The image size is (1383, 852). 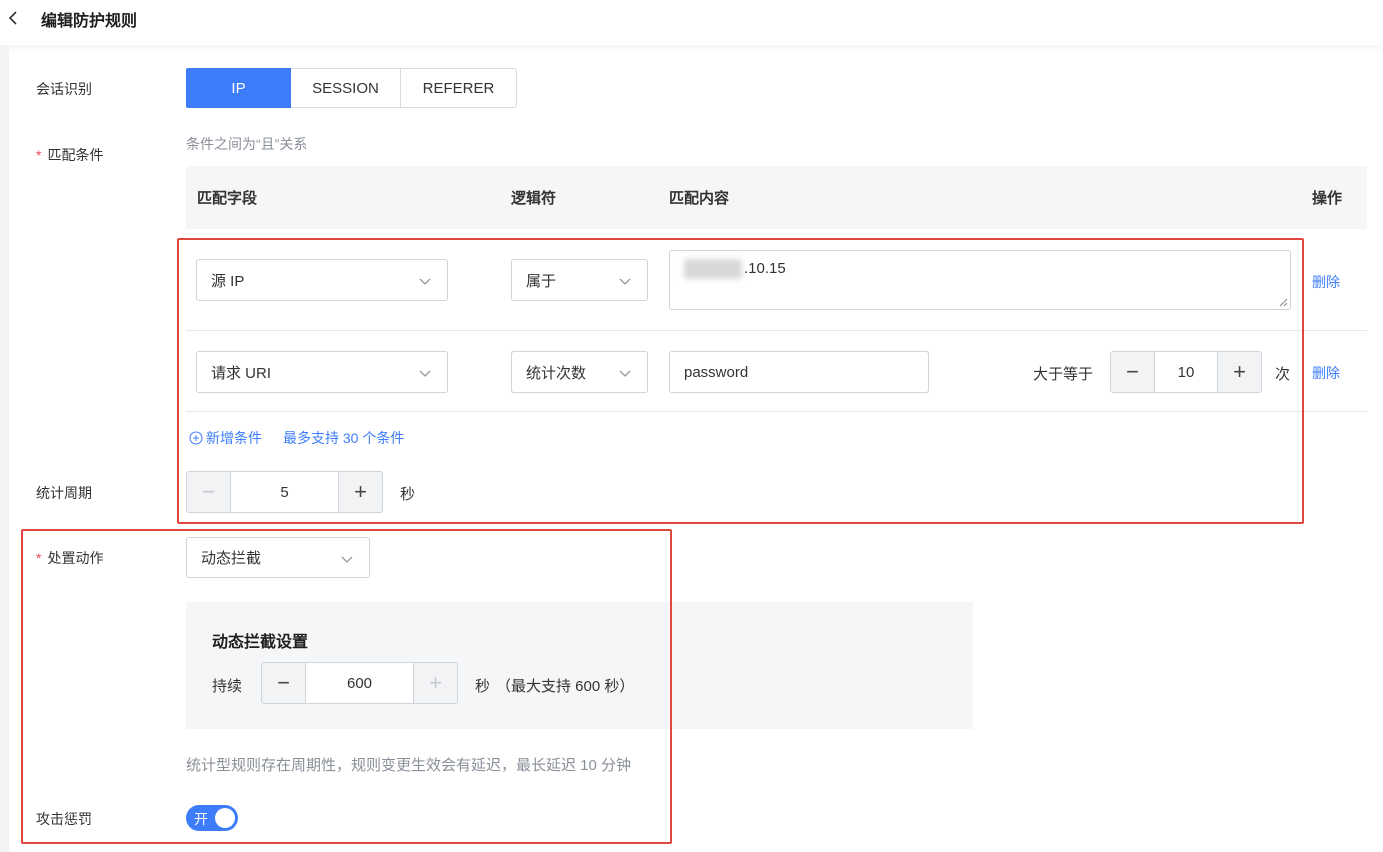 I want to click on duration-label: 持续, so click(x=227, y=686).